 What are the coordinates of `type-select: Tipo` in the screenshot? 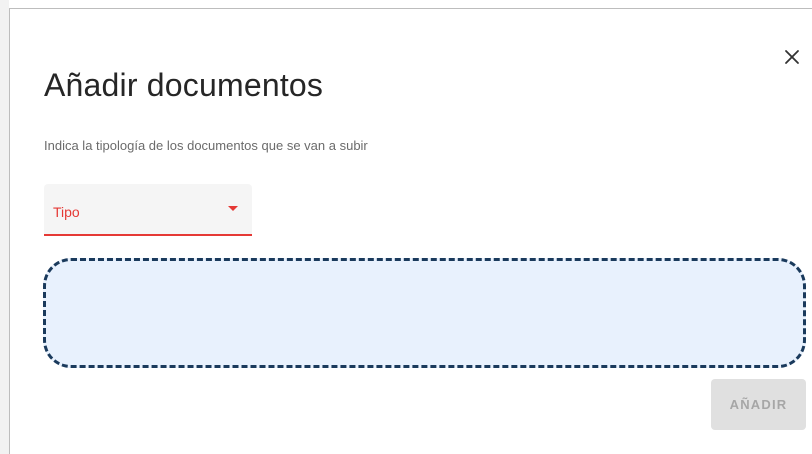 It's located at (148, 210).